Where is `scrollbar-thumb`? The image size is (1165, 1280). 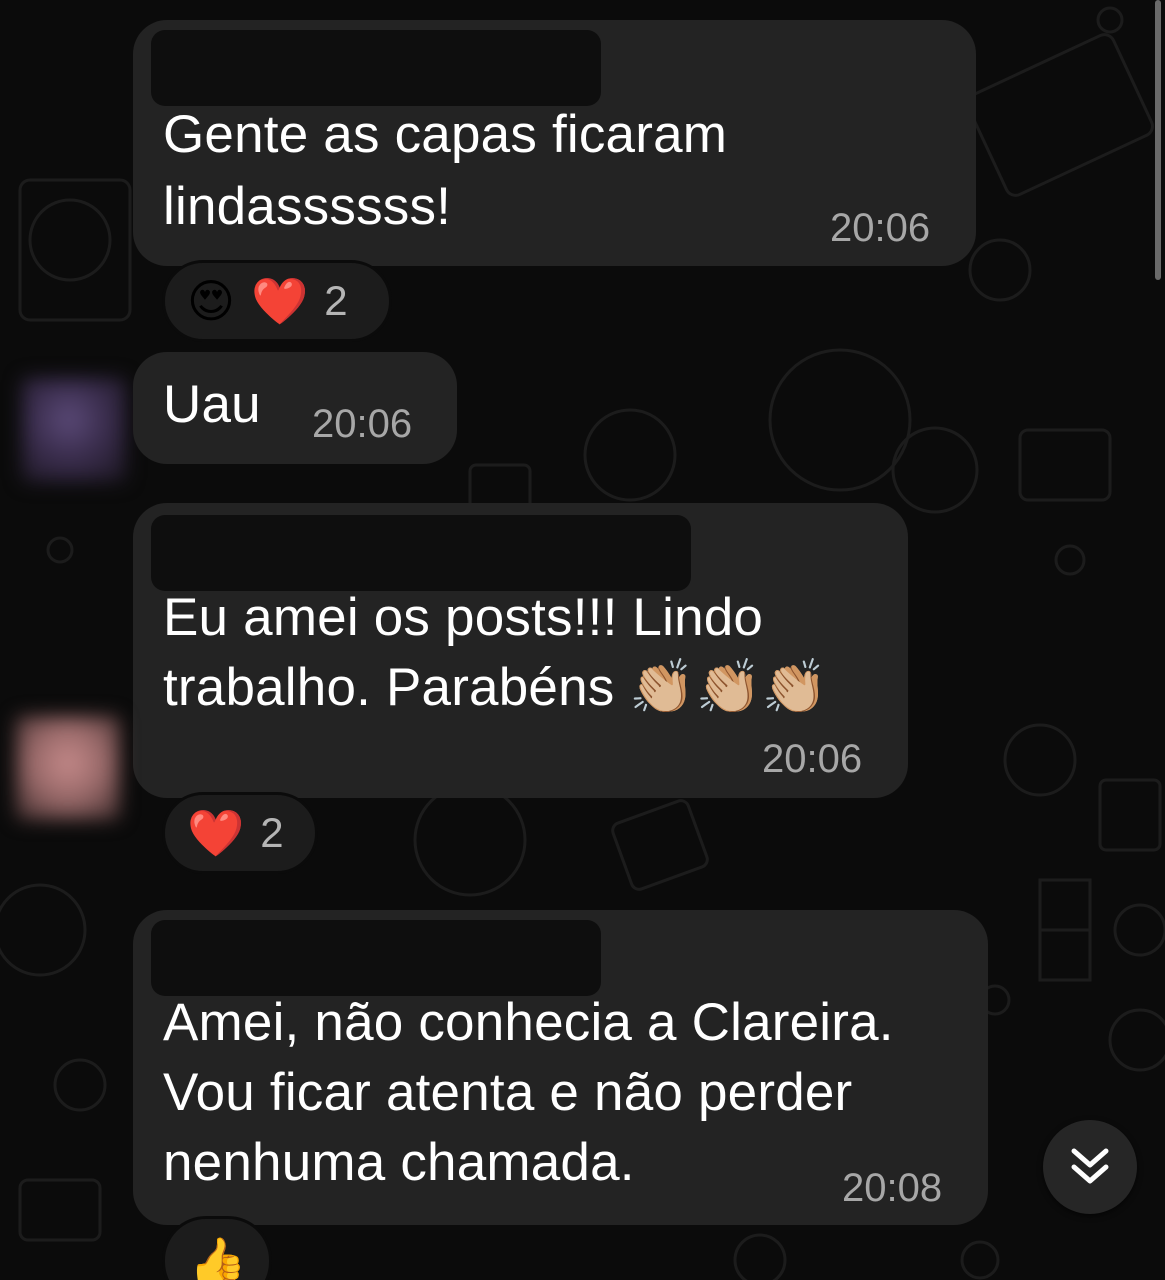
scrollbar-thumb is located at coordinates (1158, 140).